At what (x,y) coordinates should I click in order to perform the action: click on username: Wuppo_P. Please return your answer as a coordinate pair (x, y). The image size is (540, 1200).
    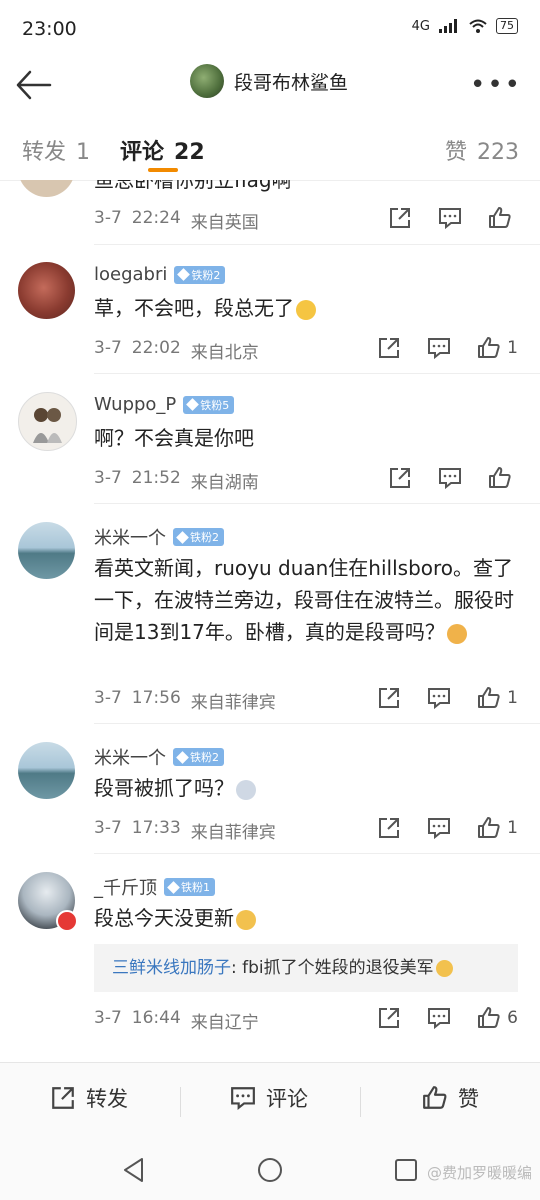
    Looking at the image, I should click on (135, 404).